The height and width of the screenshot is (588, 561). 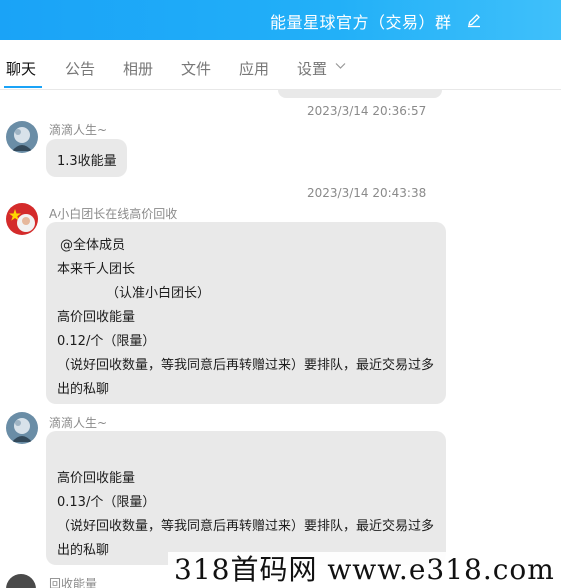 What do you see at coordinates (158, 293) in the screenshot?
I see `message-text: （认准小白团长）` at bounding box center [158, 293].